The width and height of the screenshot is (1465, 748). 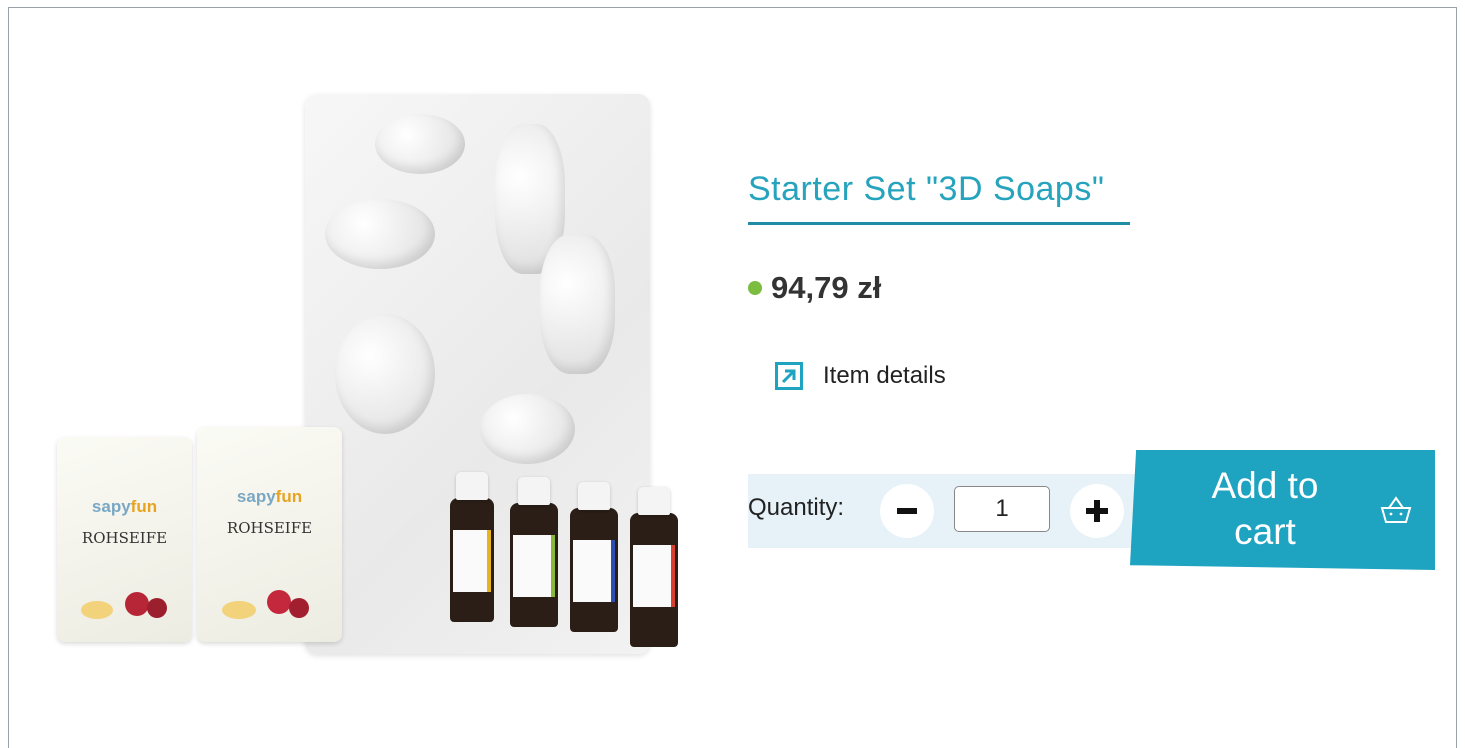 I want to click on item-details-link: Item details, so click(x=860, y=376).